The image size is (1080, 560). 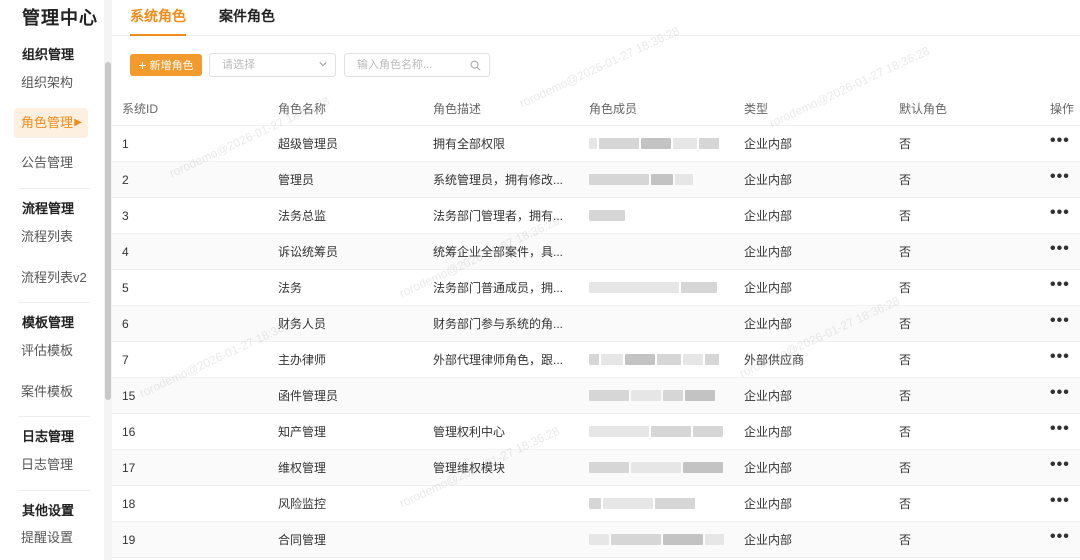 I want to click on sidebar-item-log-management: 日志管理, so click(x=51, y=465).